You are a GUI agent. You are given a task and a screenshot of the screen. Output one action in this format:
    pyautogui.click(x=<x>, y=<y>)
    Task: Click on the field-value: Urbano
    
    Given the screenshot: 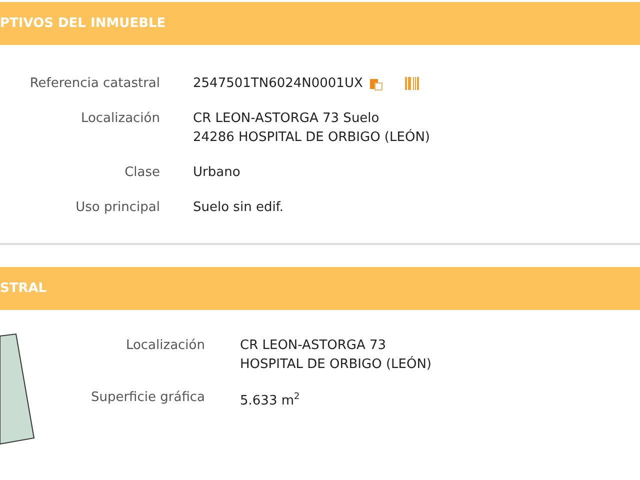 What is the action you would take?
    pyautogui.click(x=216, y=173)
    